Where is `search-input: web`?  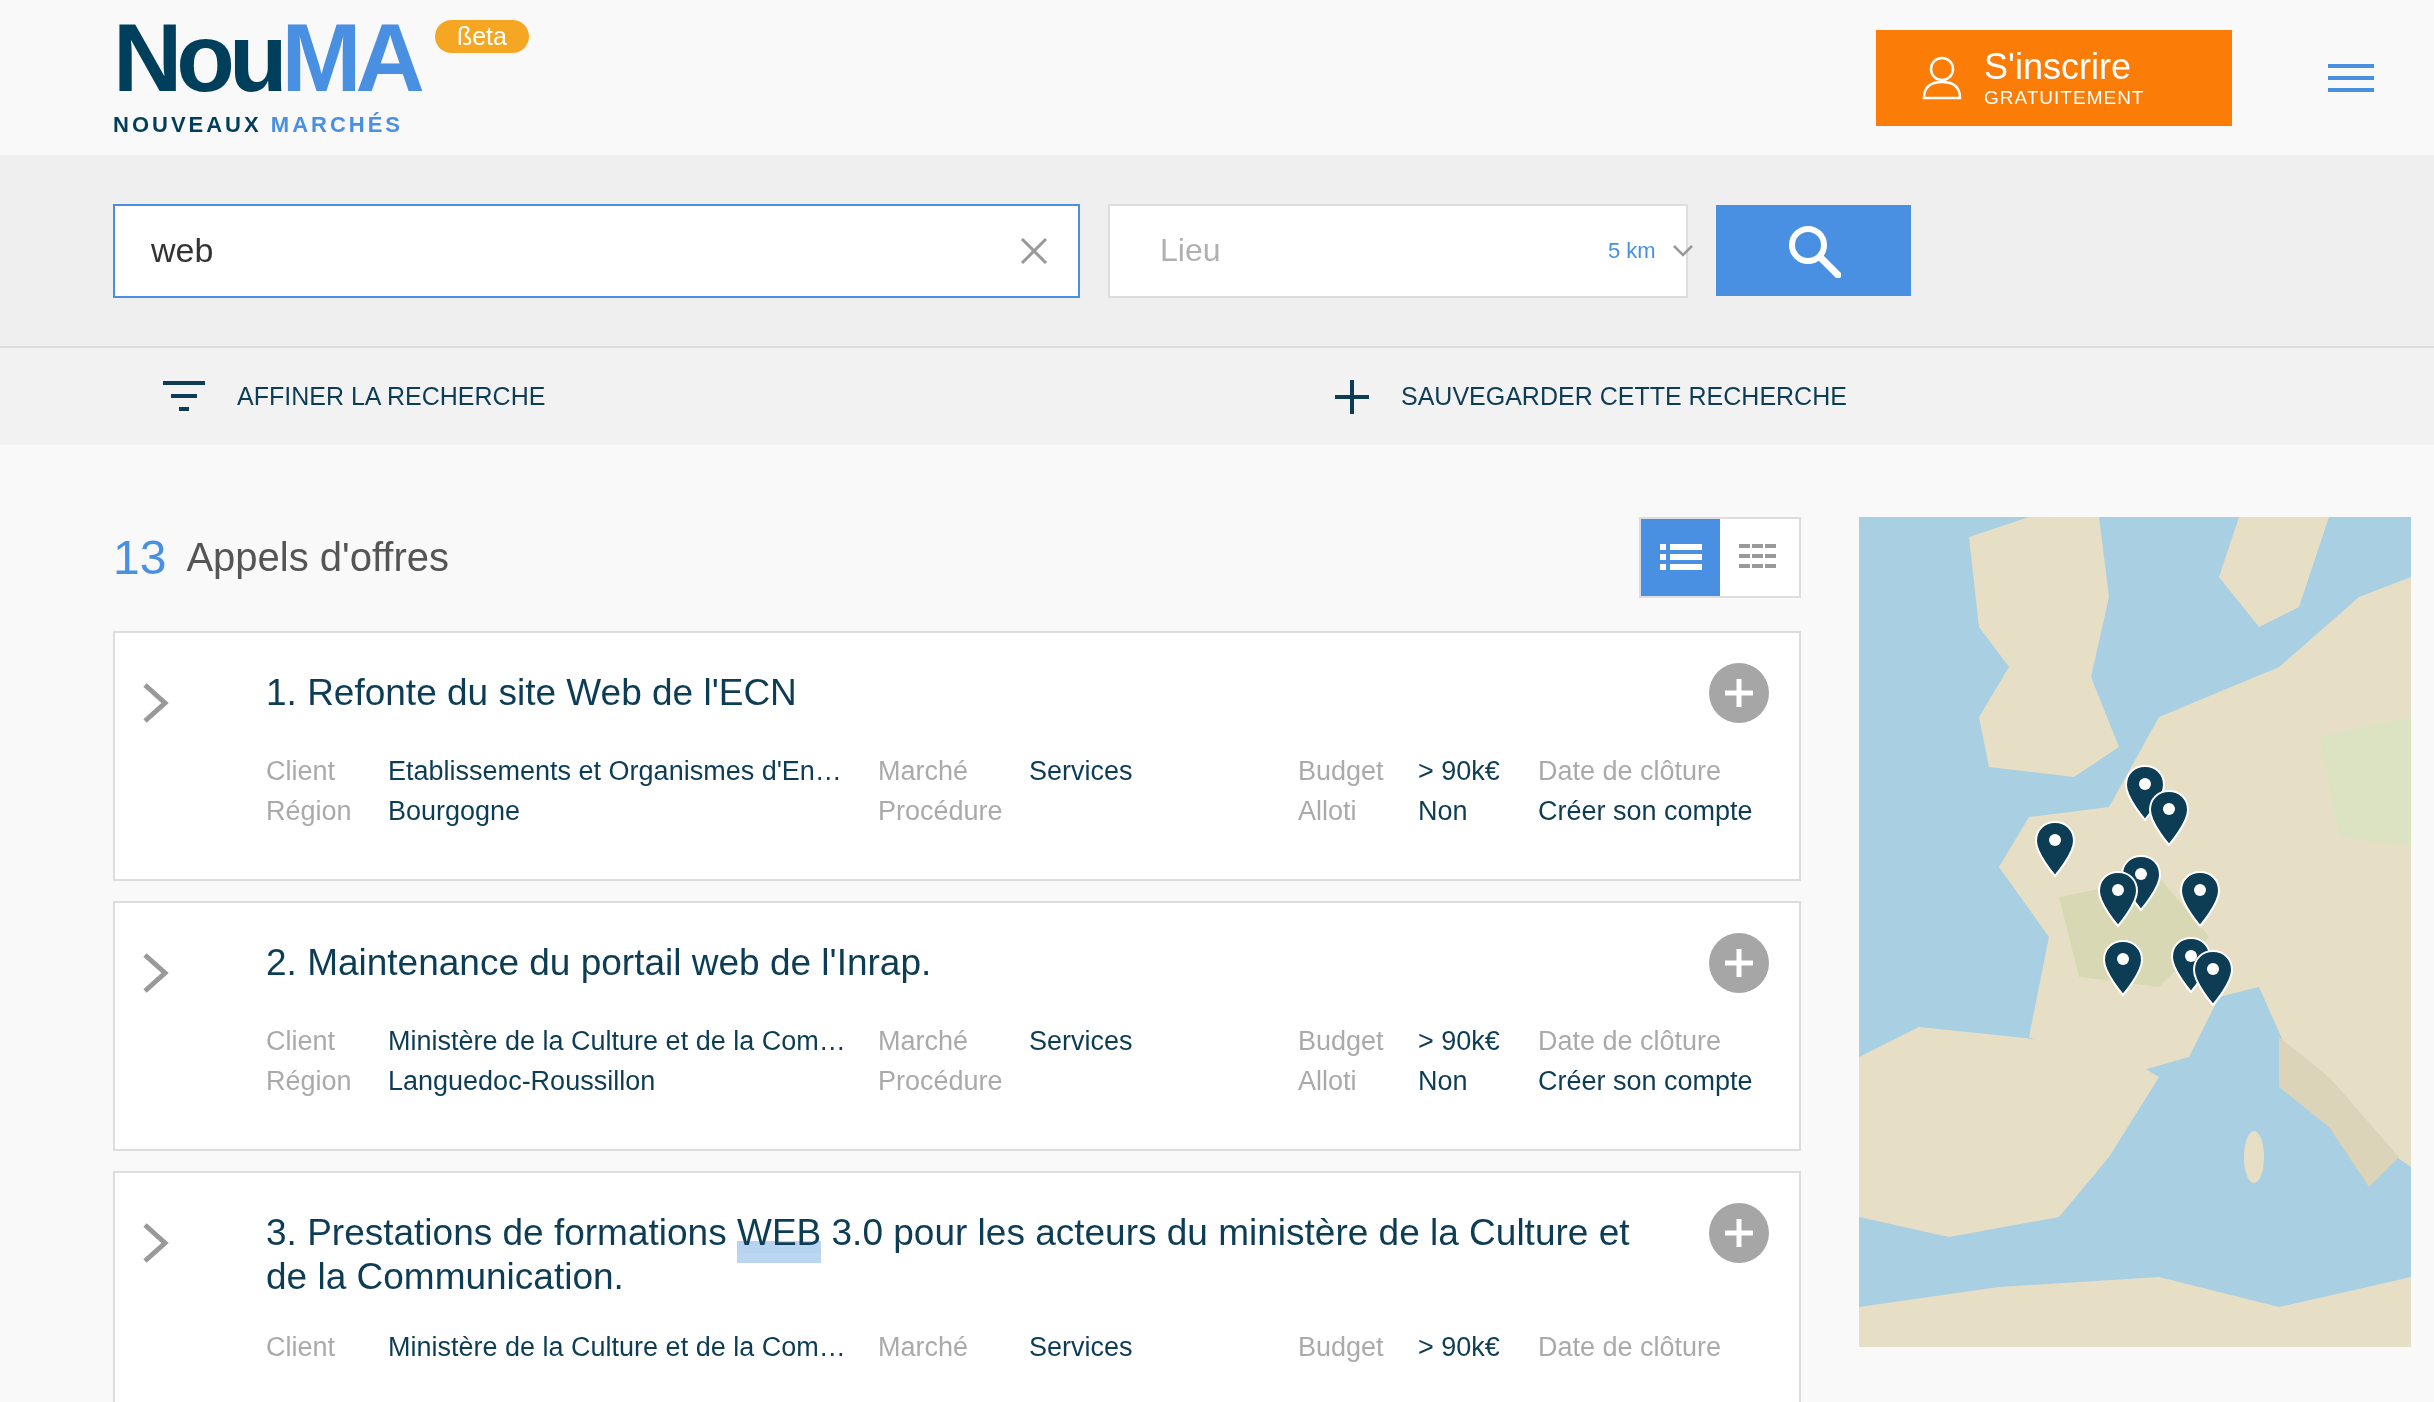 search-input: web is located at coordinates (584, 250).